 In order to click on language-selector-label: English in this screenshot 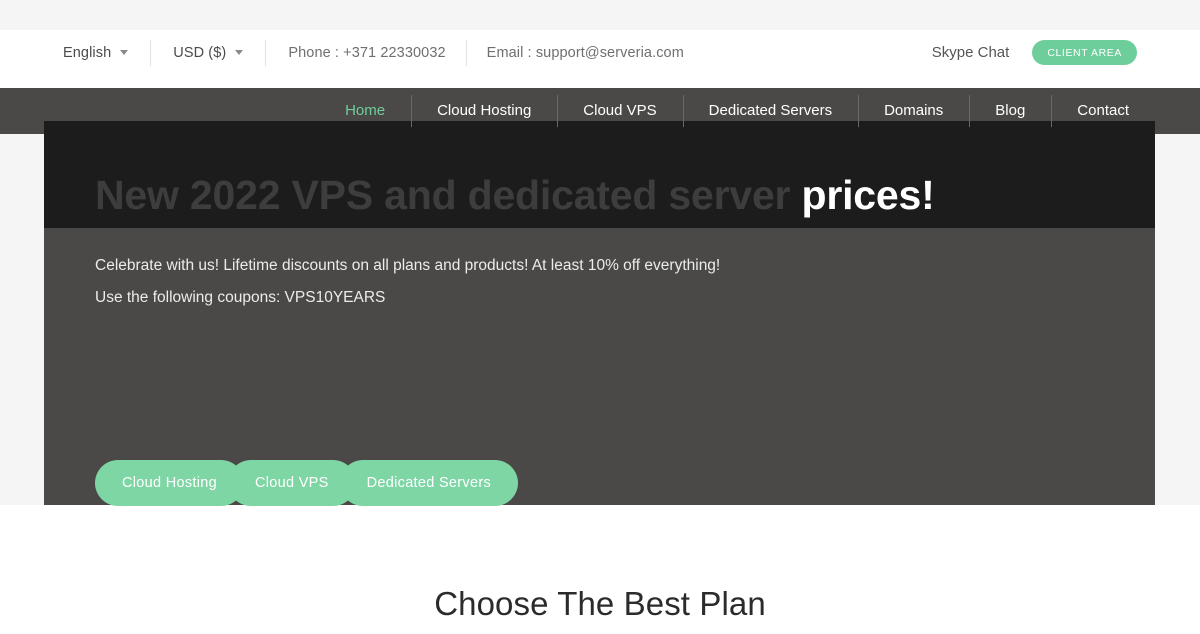, I will do `click(87, 52)`.